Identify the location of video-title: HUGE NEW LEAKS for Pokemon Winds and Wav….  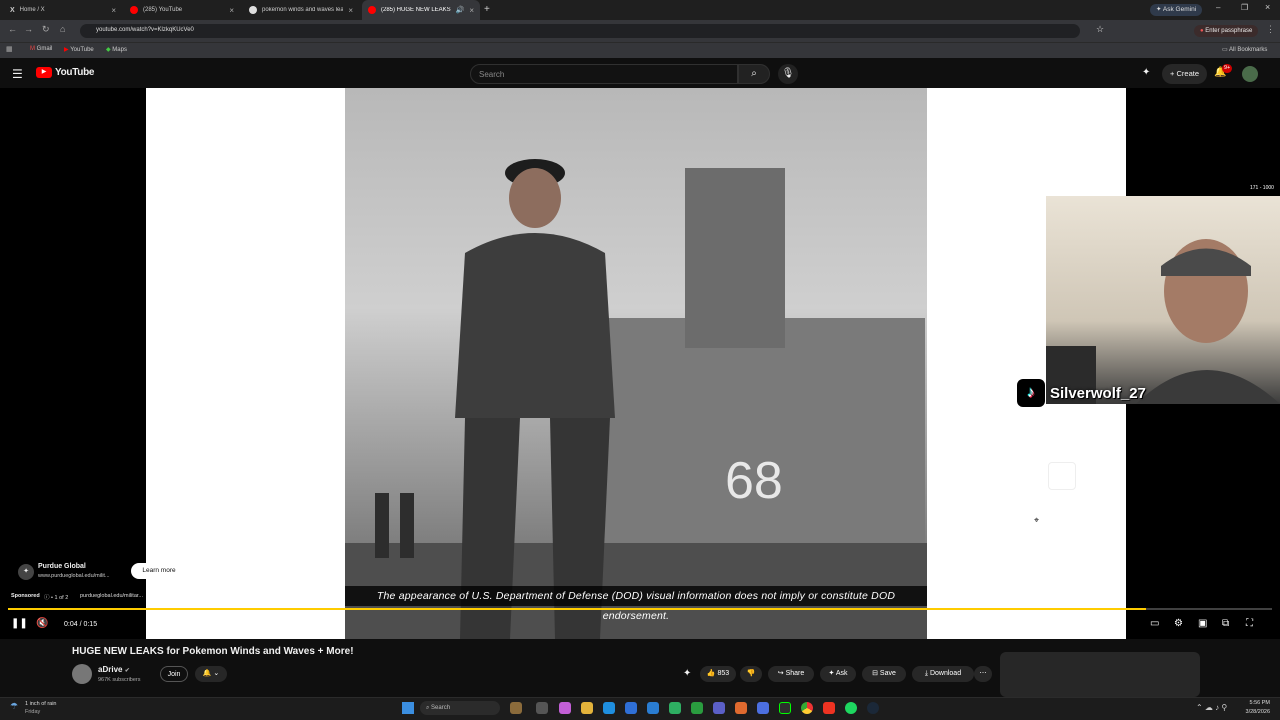
(213, 651).